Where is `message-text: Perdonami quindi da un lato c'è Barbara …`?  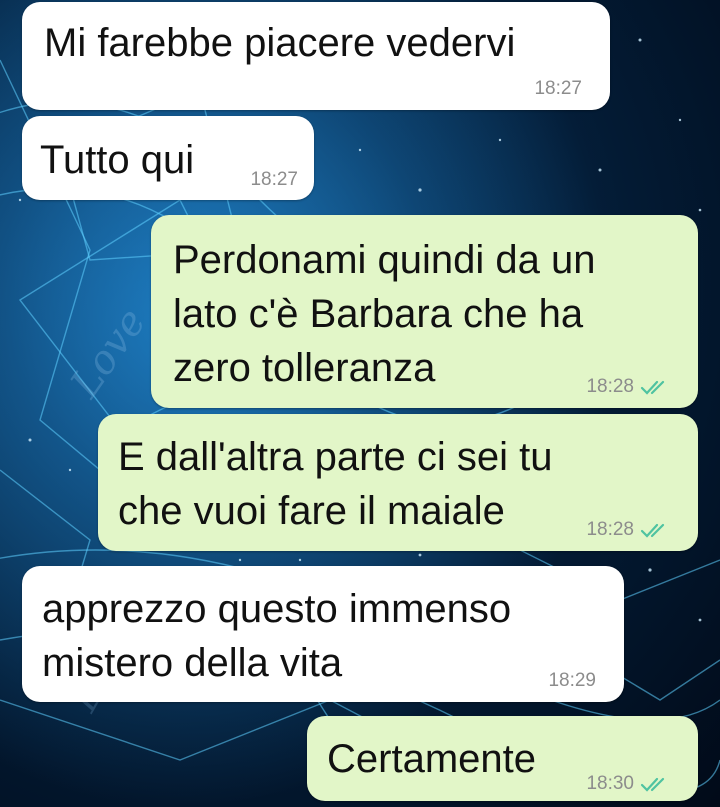
message-text: Perdonami quindi da un lato c'è Barbara … is located at coordinates (384, 314).